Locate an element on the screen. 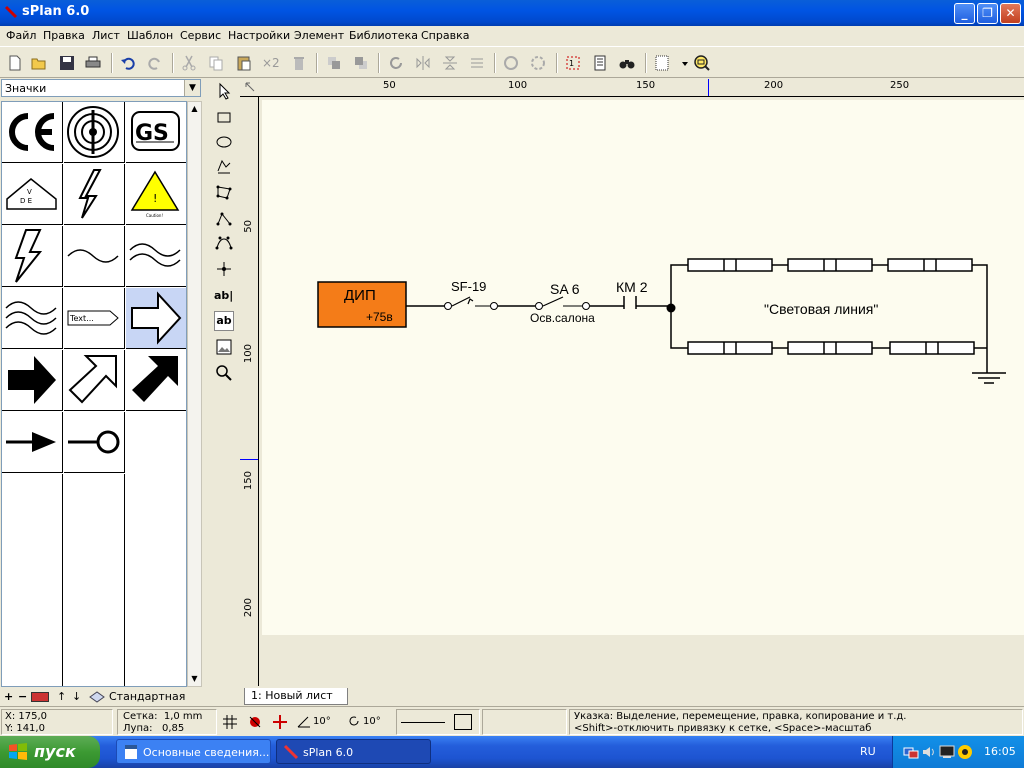  move-up-icon: ↑ is located at coordinates (61, 696).